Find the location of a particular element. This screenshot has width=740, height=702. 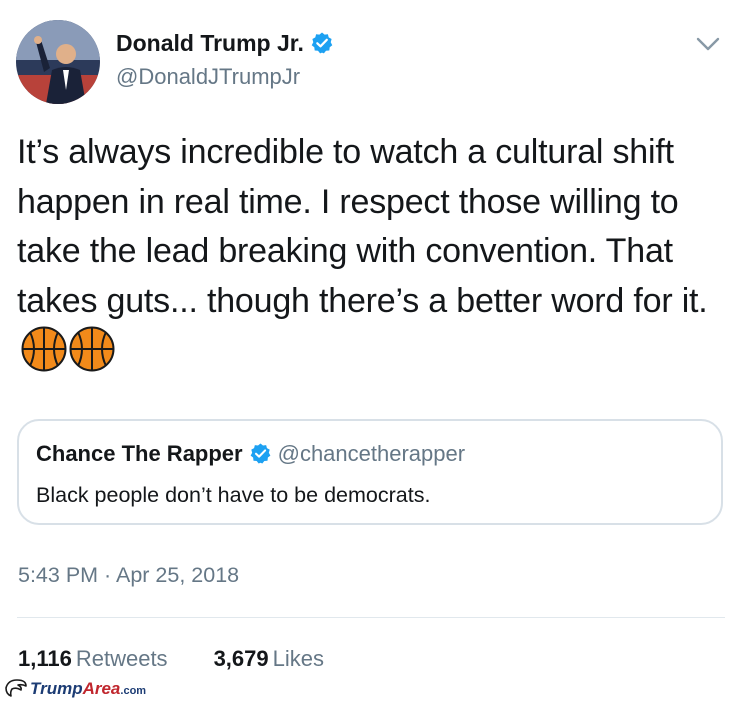

retweets-stat: 1,116 Retweets is located at coordinates (93, 659).